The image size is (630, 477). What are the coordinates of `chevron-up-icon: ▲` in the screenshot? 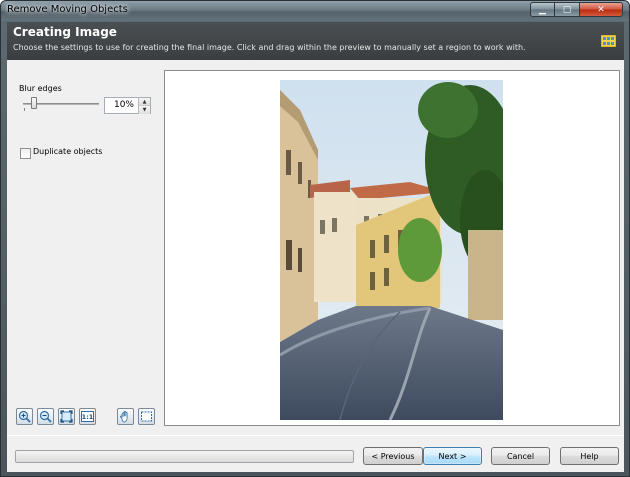 It's located at (144, 101).